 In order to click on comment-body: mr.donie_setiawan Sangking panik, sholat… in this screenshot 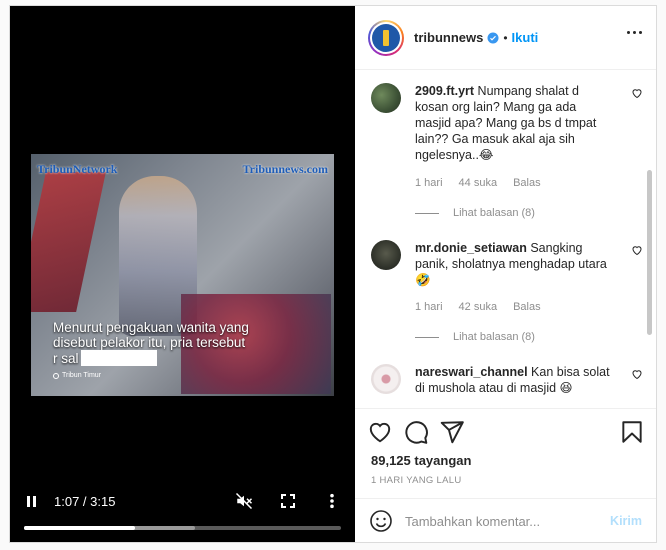, I will do `click(513, 264)`.